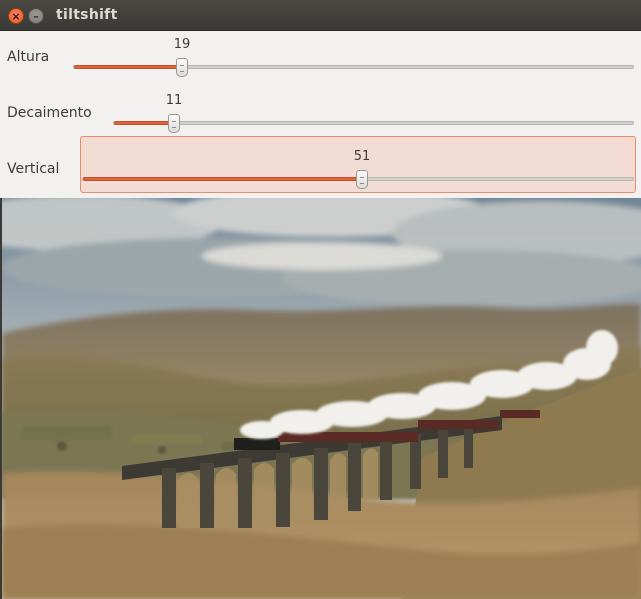 The height and width of the screenshot is (599, 641). I want to click on window-title: tiltshift, so click(87, 15).